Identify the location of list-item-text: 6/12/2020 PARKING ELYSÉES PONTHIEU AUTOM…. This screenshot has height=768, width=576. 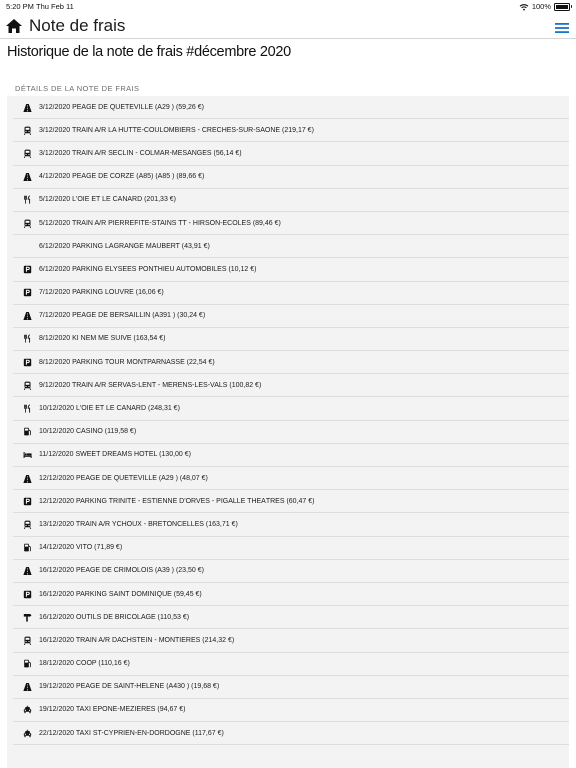
(148, 269).